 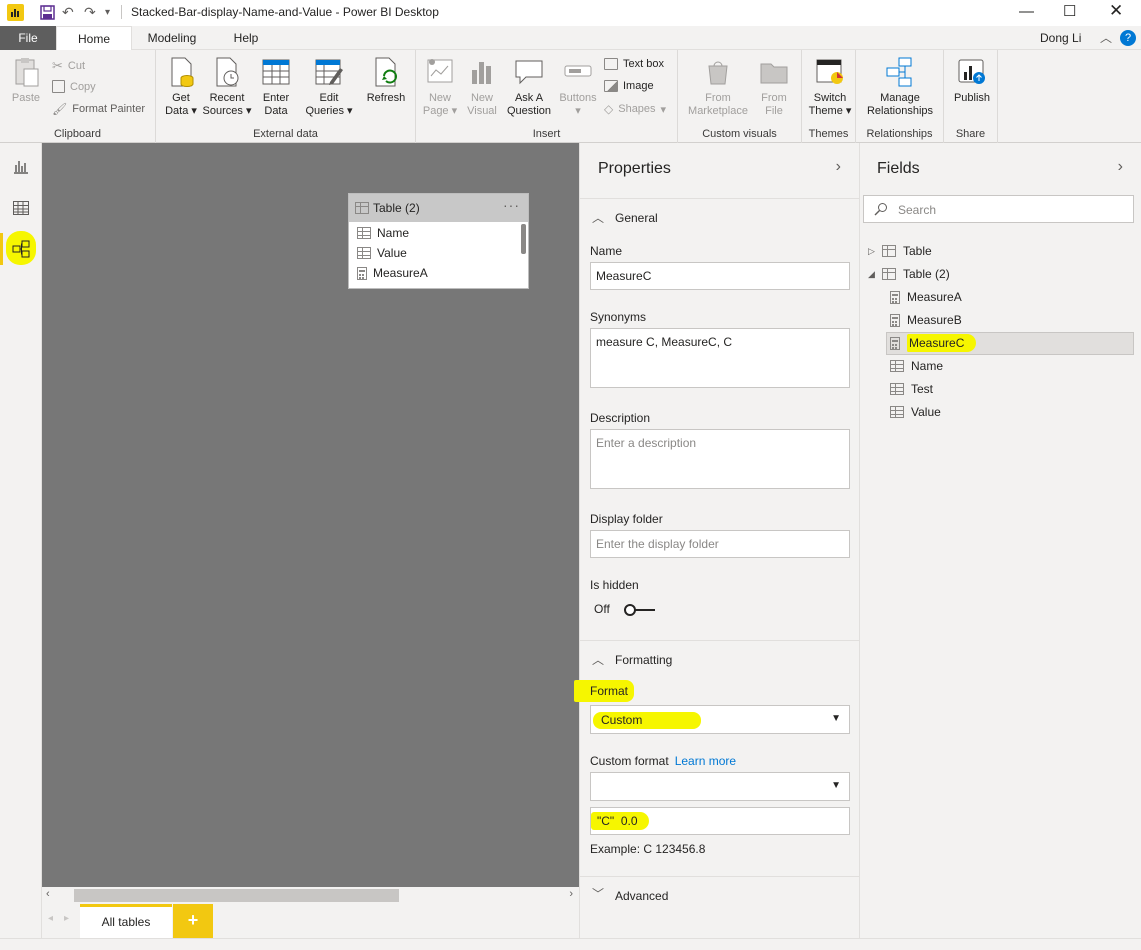 What do you see at coordinates (438, 241) in the screenshot?
I see `table-card: Table (2) ··· Name Value MeasureA` at bounding box center [438, 241].